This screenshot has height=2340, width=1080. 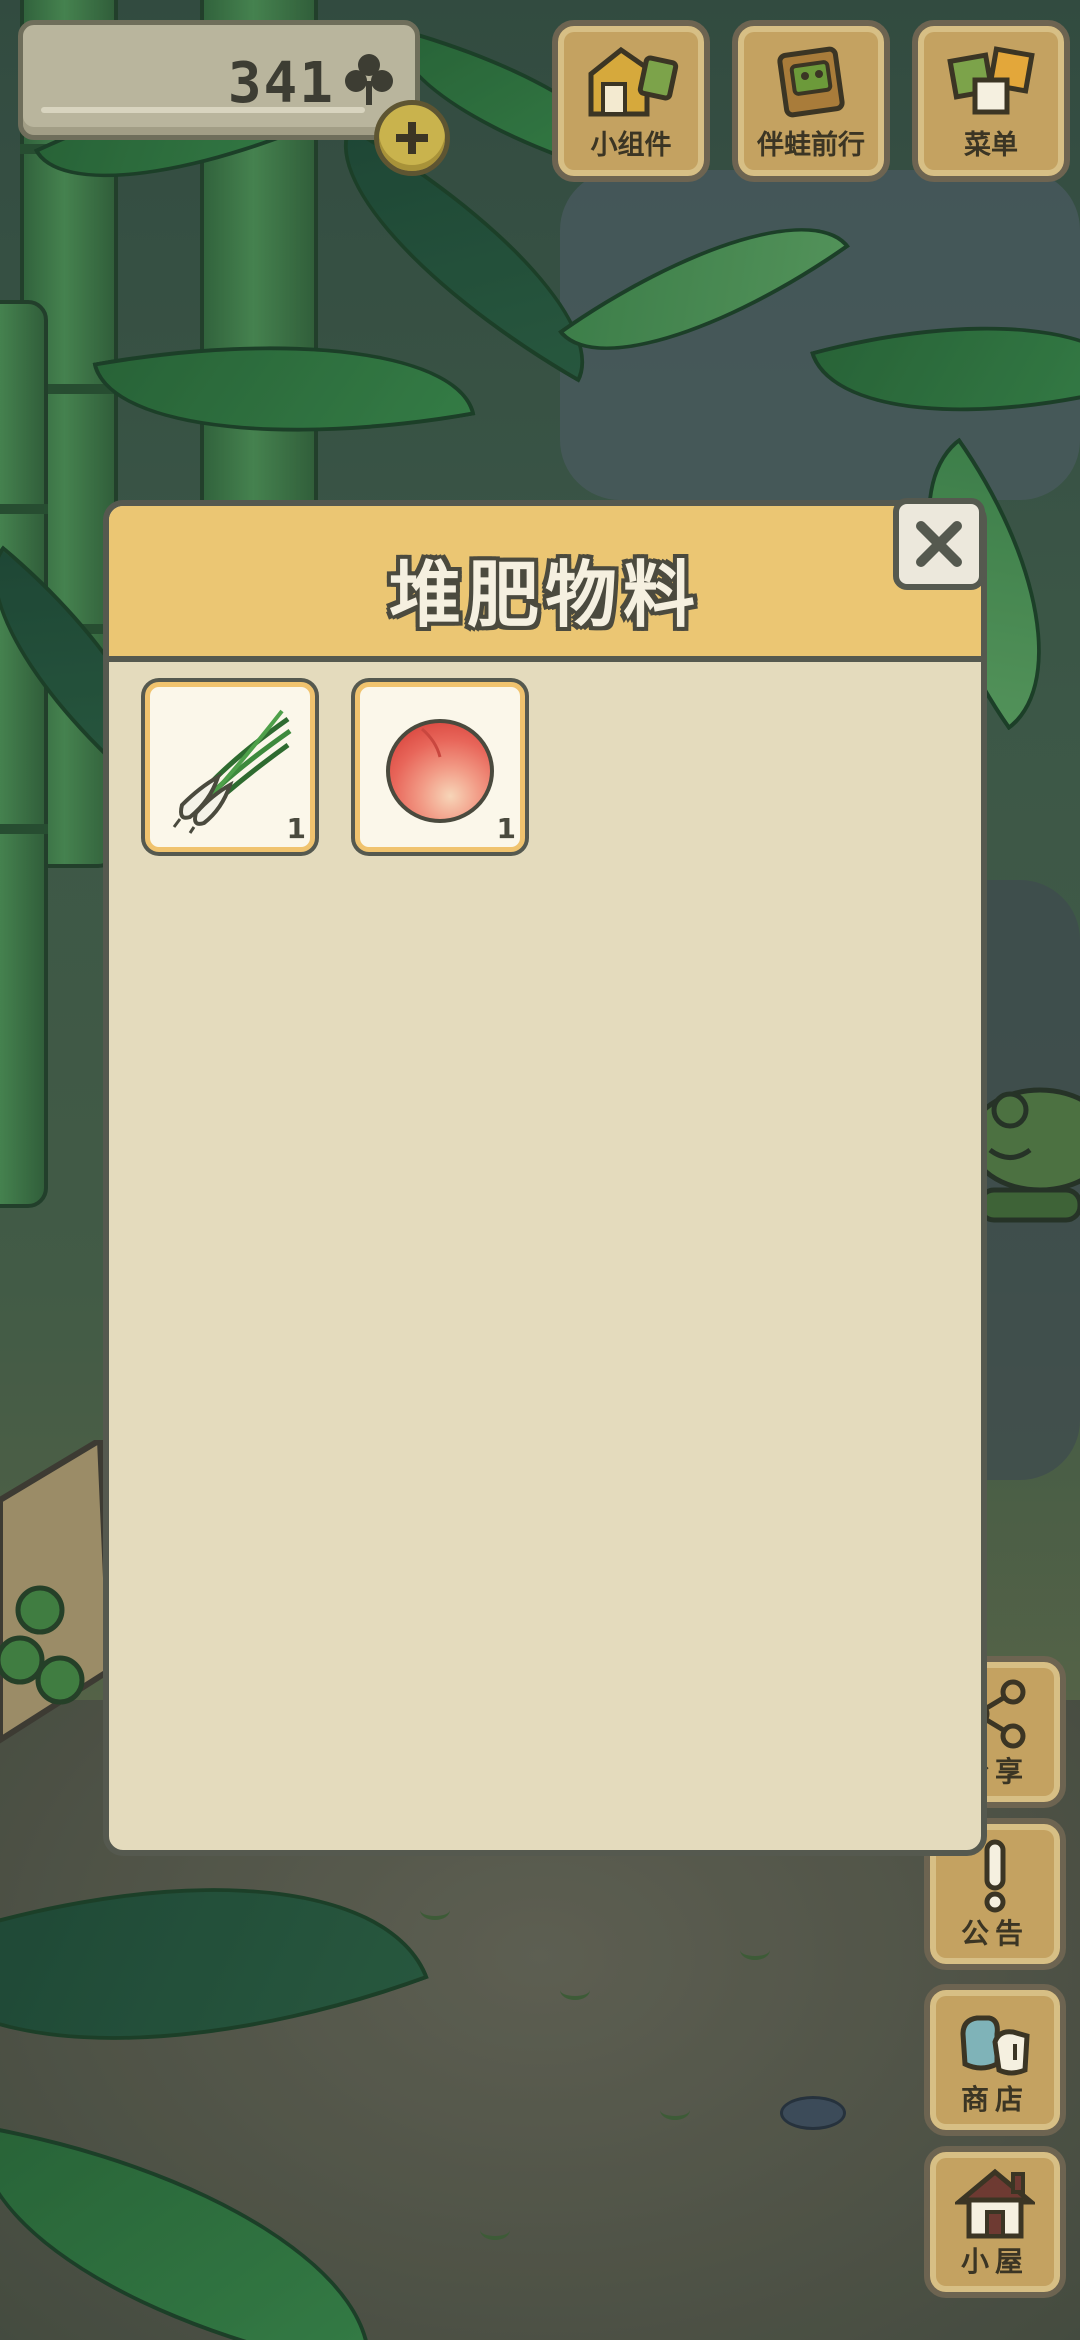 I want to click on plus-icon, so click(x=412, y=138).